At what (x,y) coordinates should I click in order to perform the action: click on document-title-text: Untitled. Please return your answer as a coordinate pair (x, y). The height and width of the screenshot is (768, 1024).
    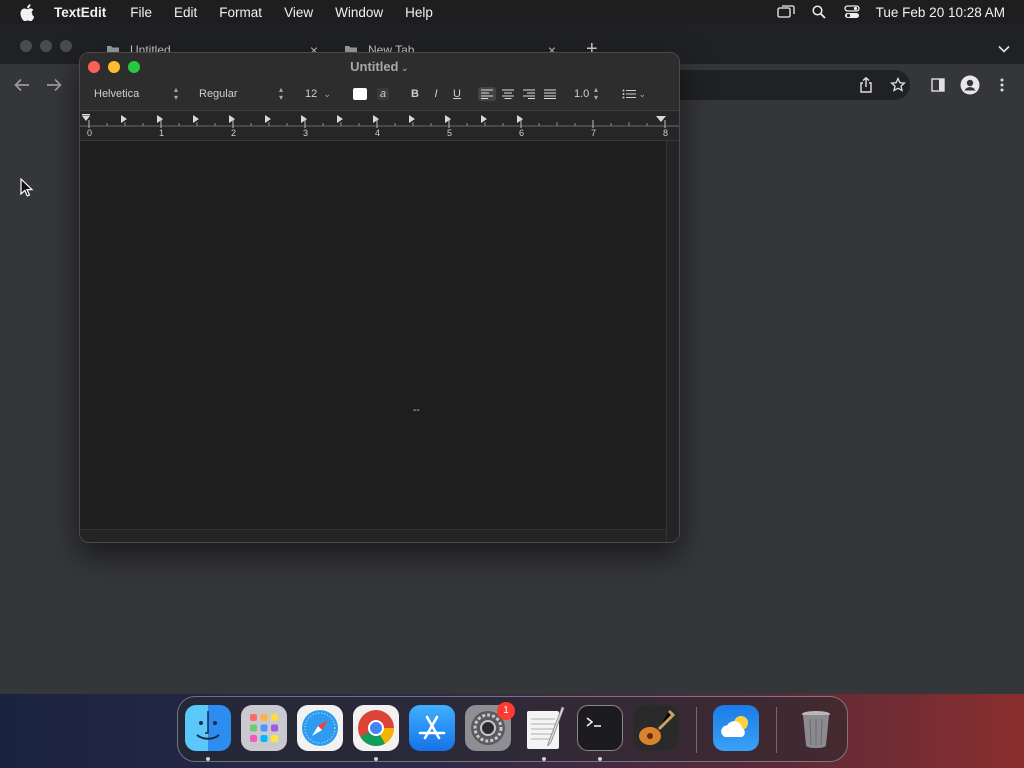
    Looking at the image, I should click on (374, 66).